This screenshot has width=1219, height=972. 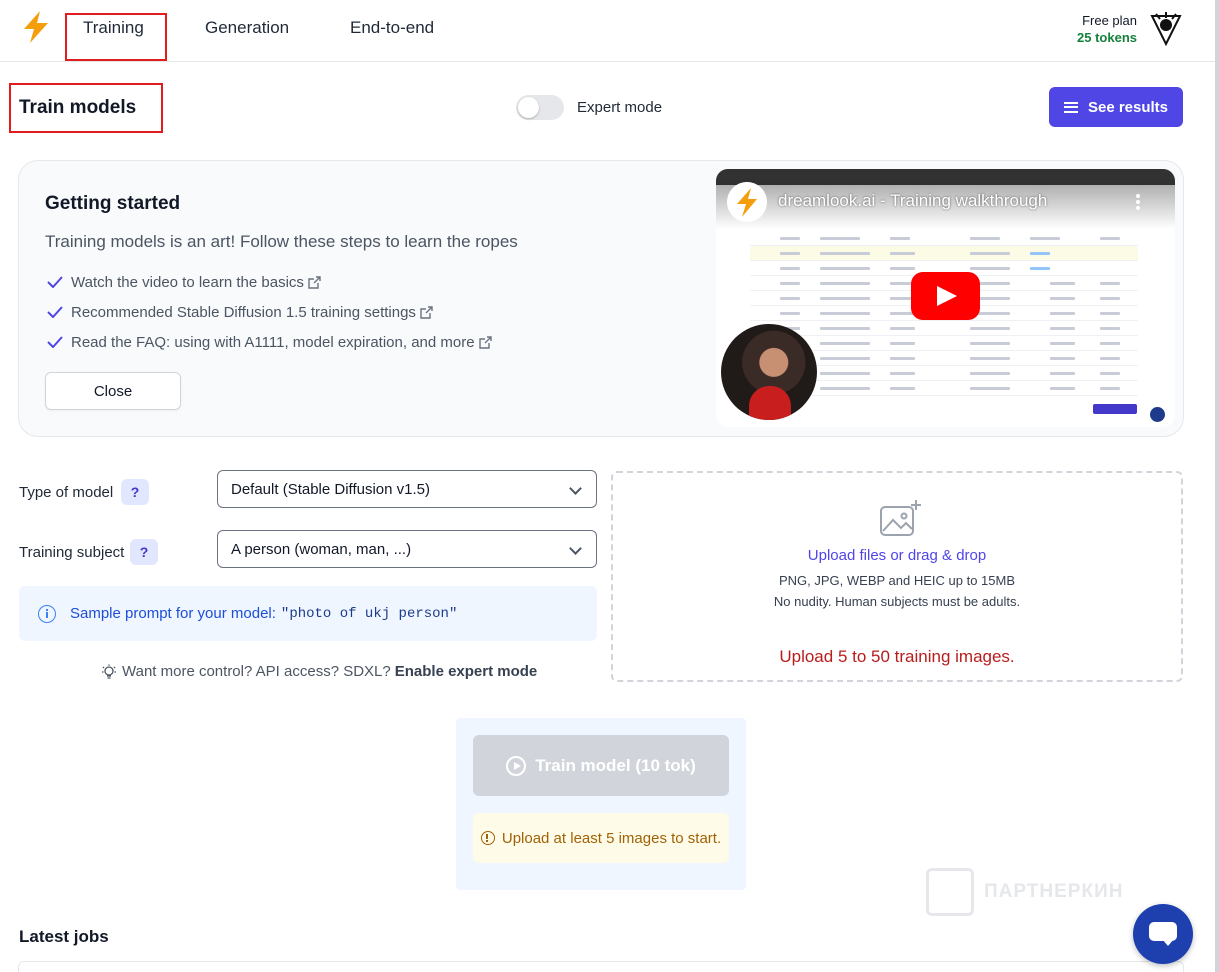 I want to click on train-model-button: Train model (10 tok), so click(x=601, y=765).